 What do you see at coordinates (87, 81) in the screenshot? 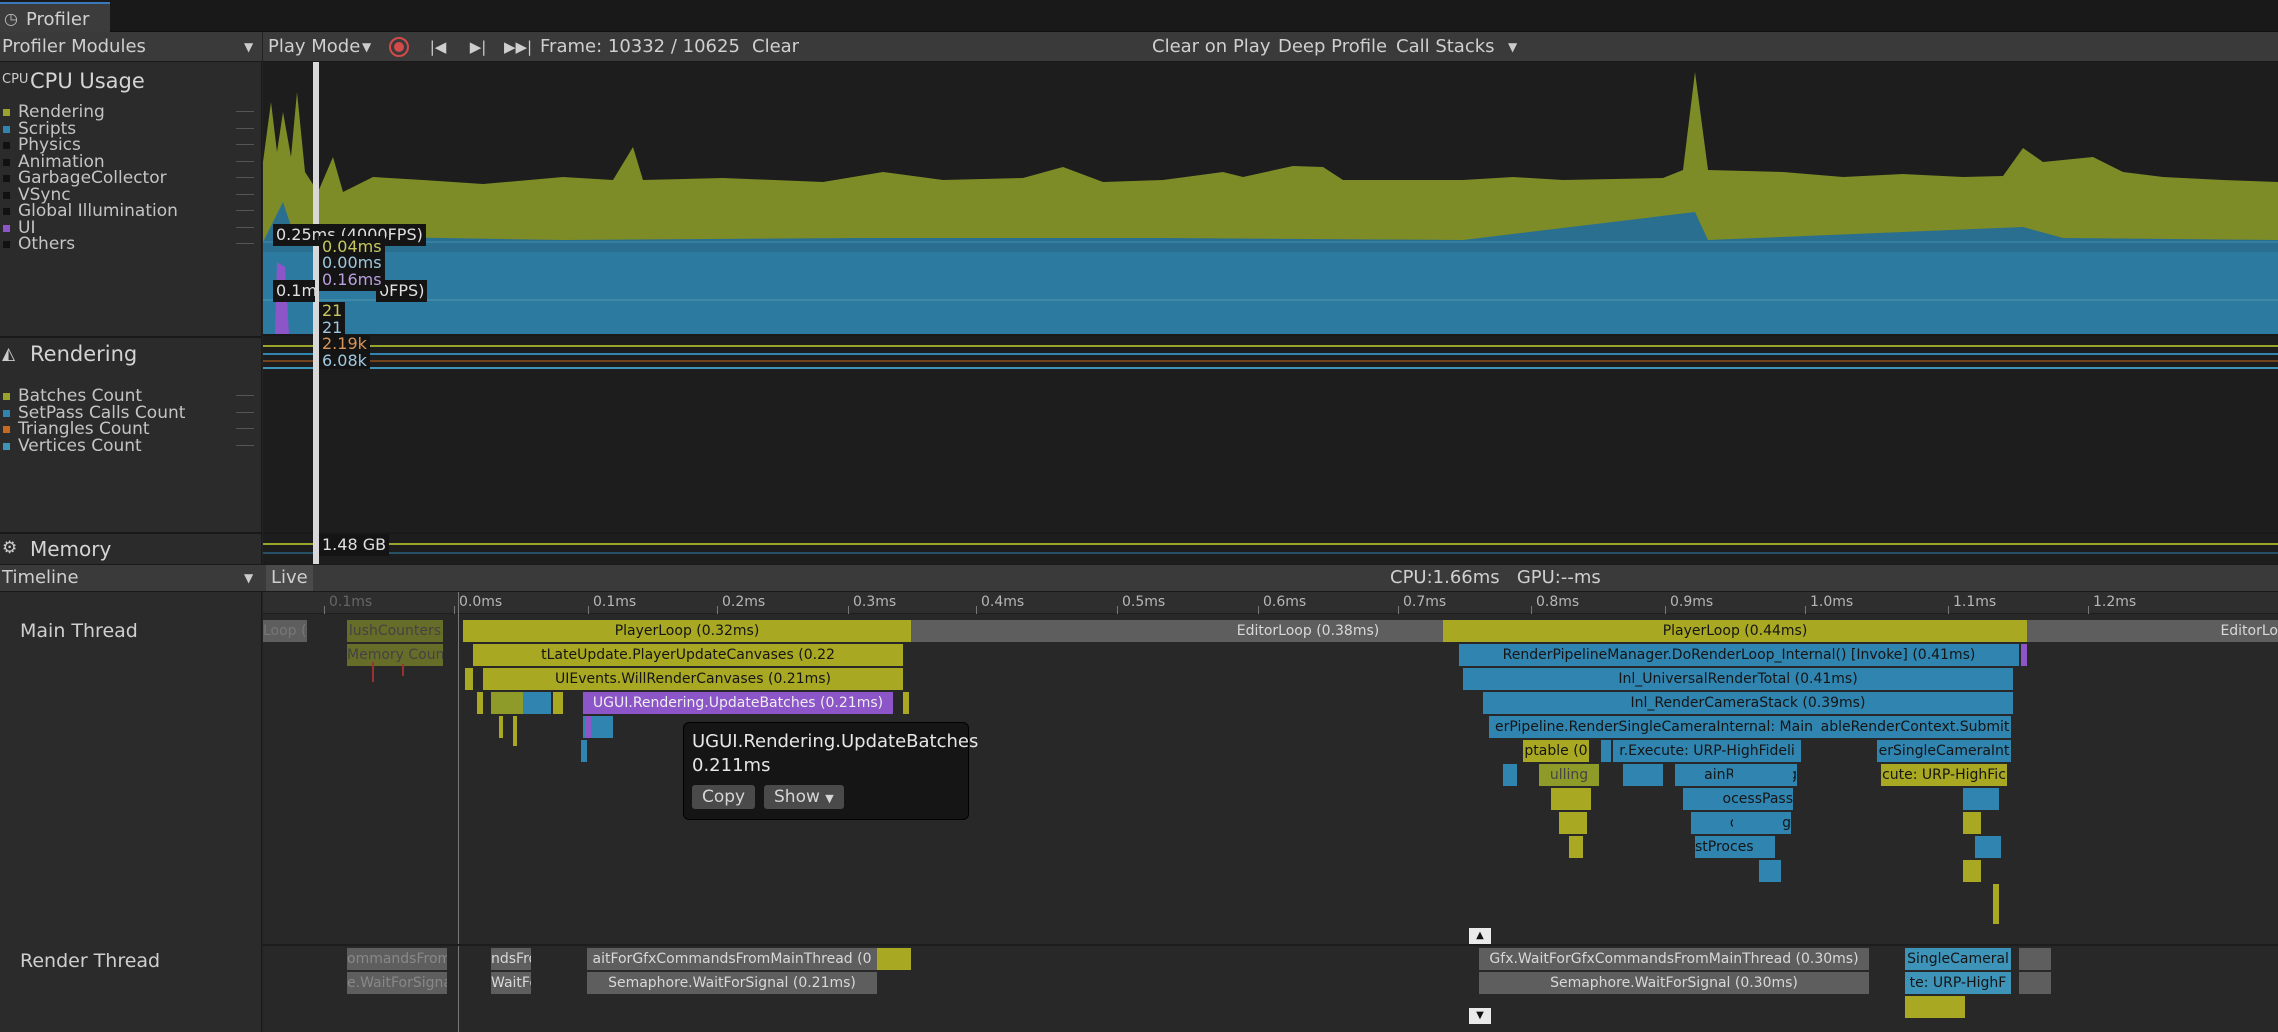
I see `cpu-module-title: CPU Usage` at bounding box center [87, 81].